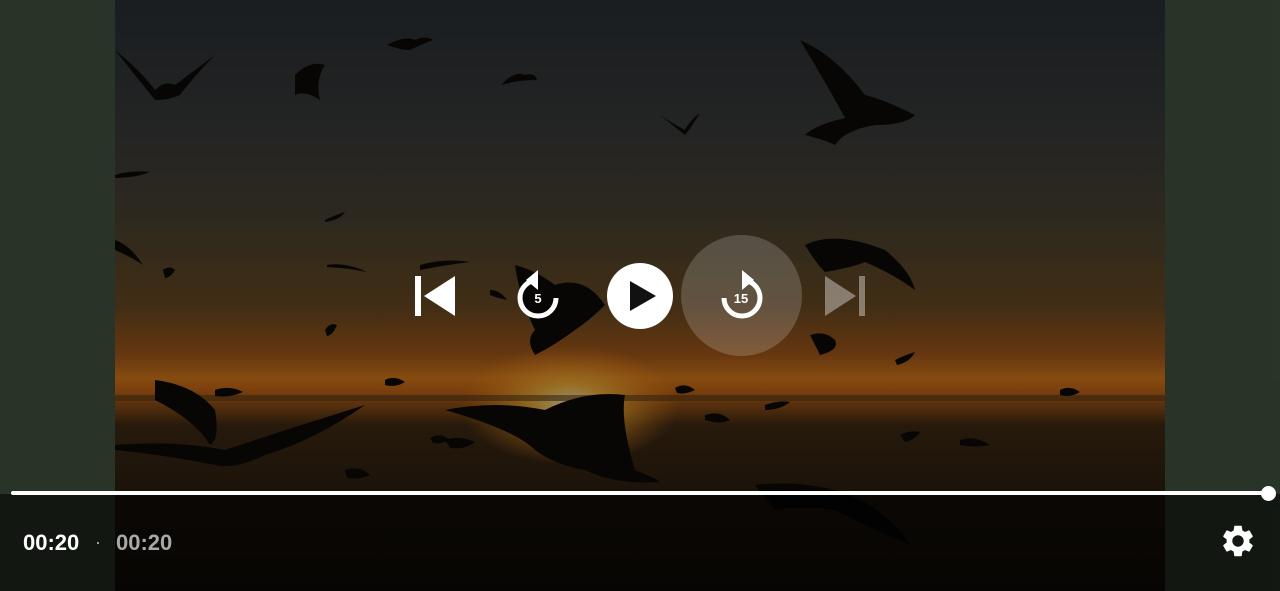  I want to click on skip-next-icon, so click(845, 296).